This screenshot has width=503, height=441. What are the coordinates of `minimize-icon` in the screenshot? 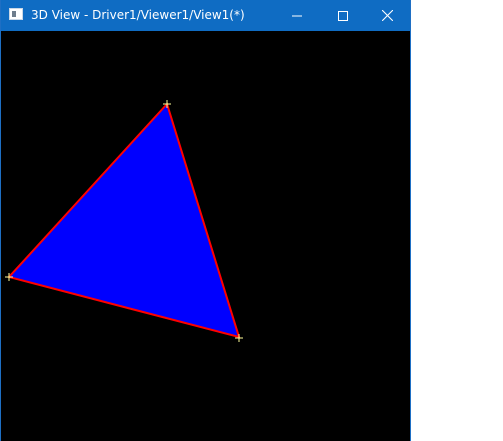 It's located at (297, 15).